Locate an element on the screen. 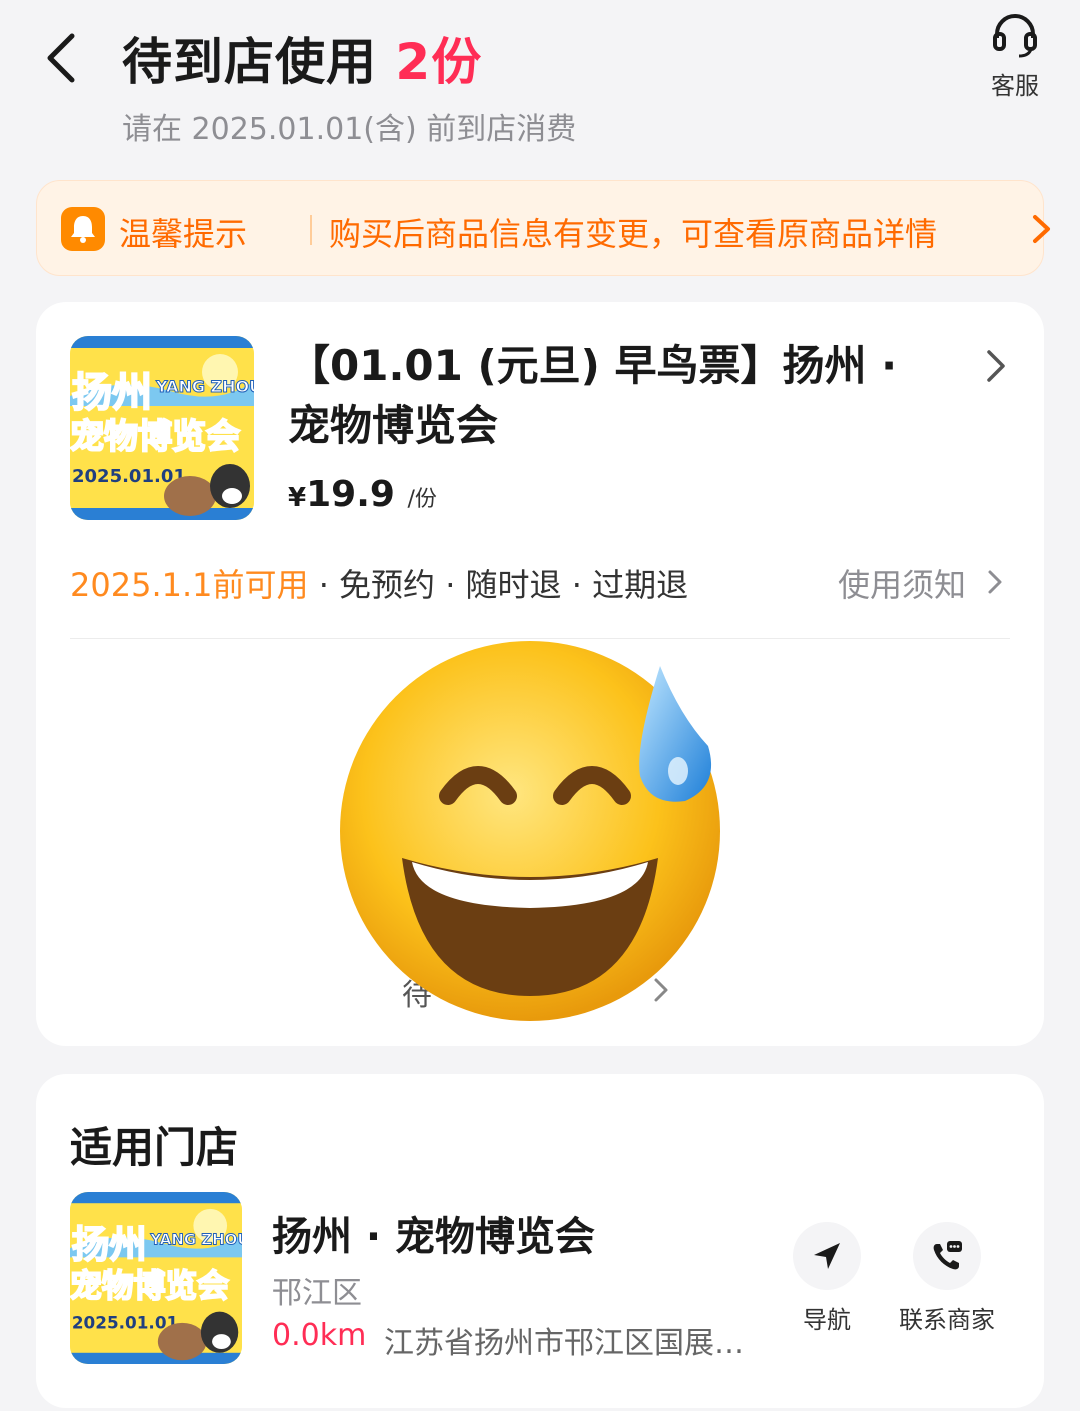  navigate-label: 导航 is located at coordinates (827, 1320).